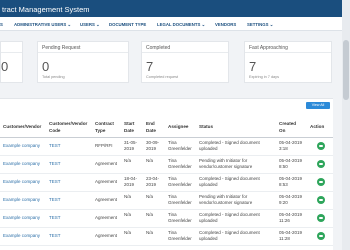  I want to click on cell-end-date: 30-09- 2019, so click(152, 146).